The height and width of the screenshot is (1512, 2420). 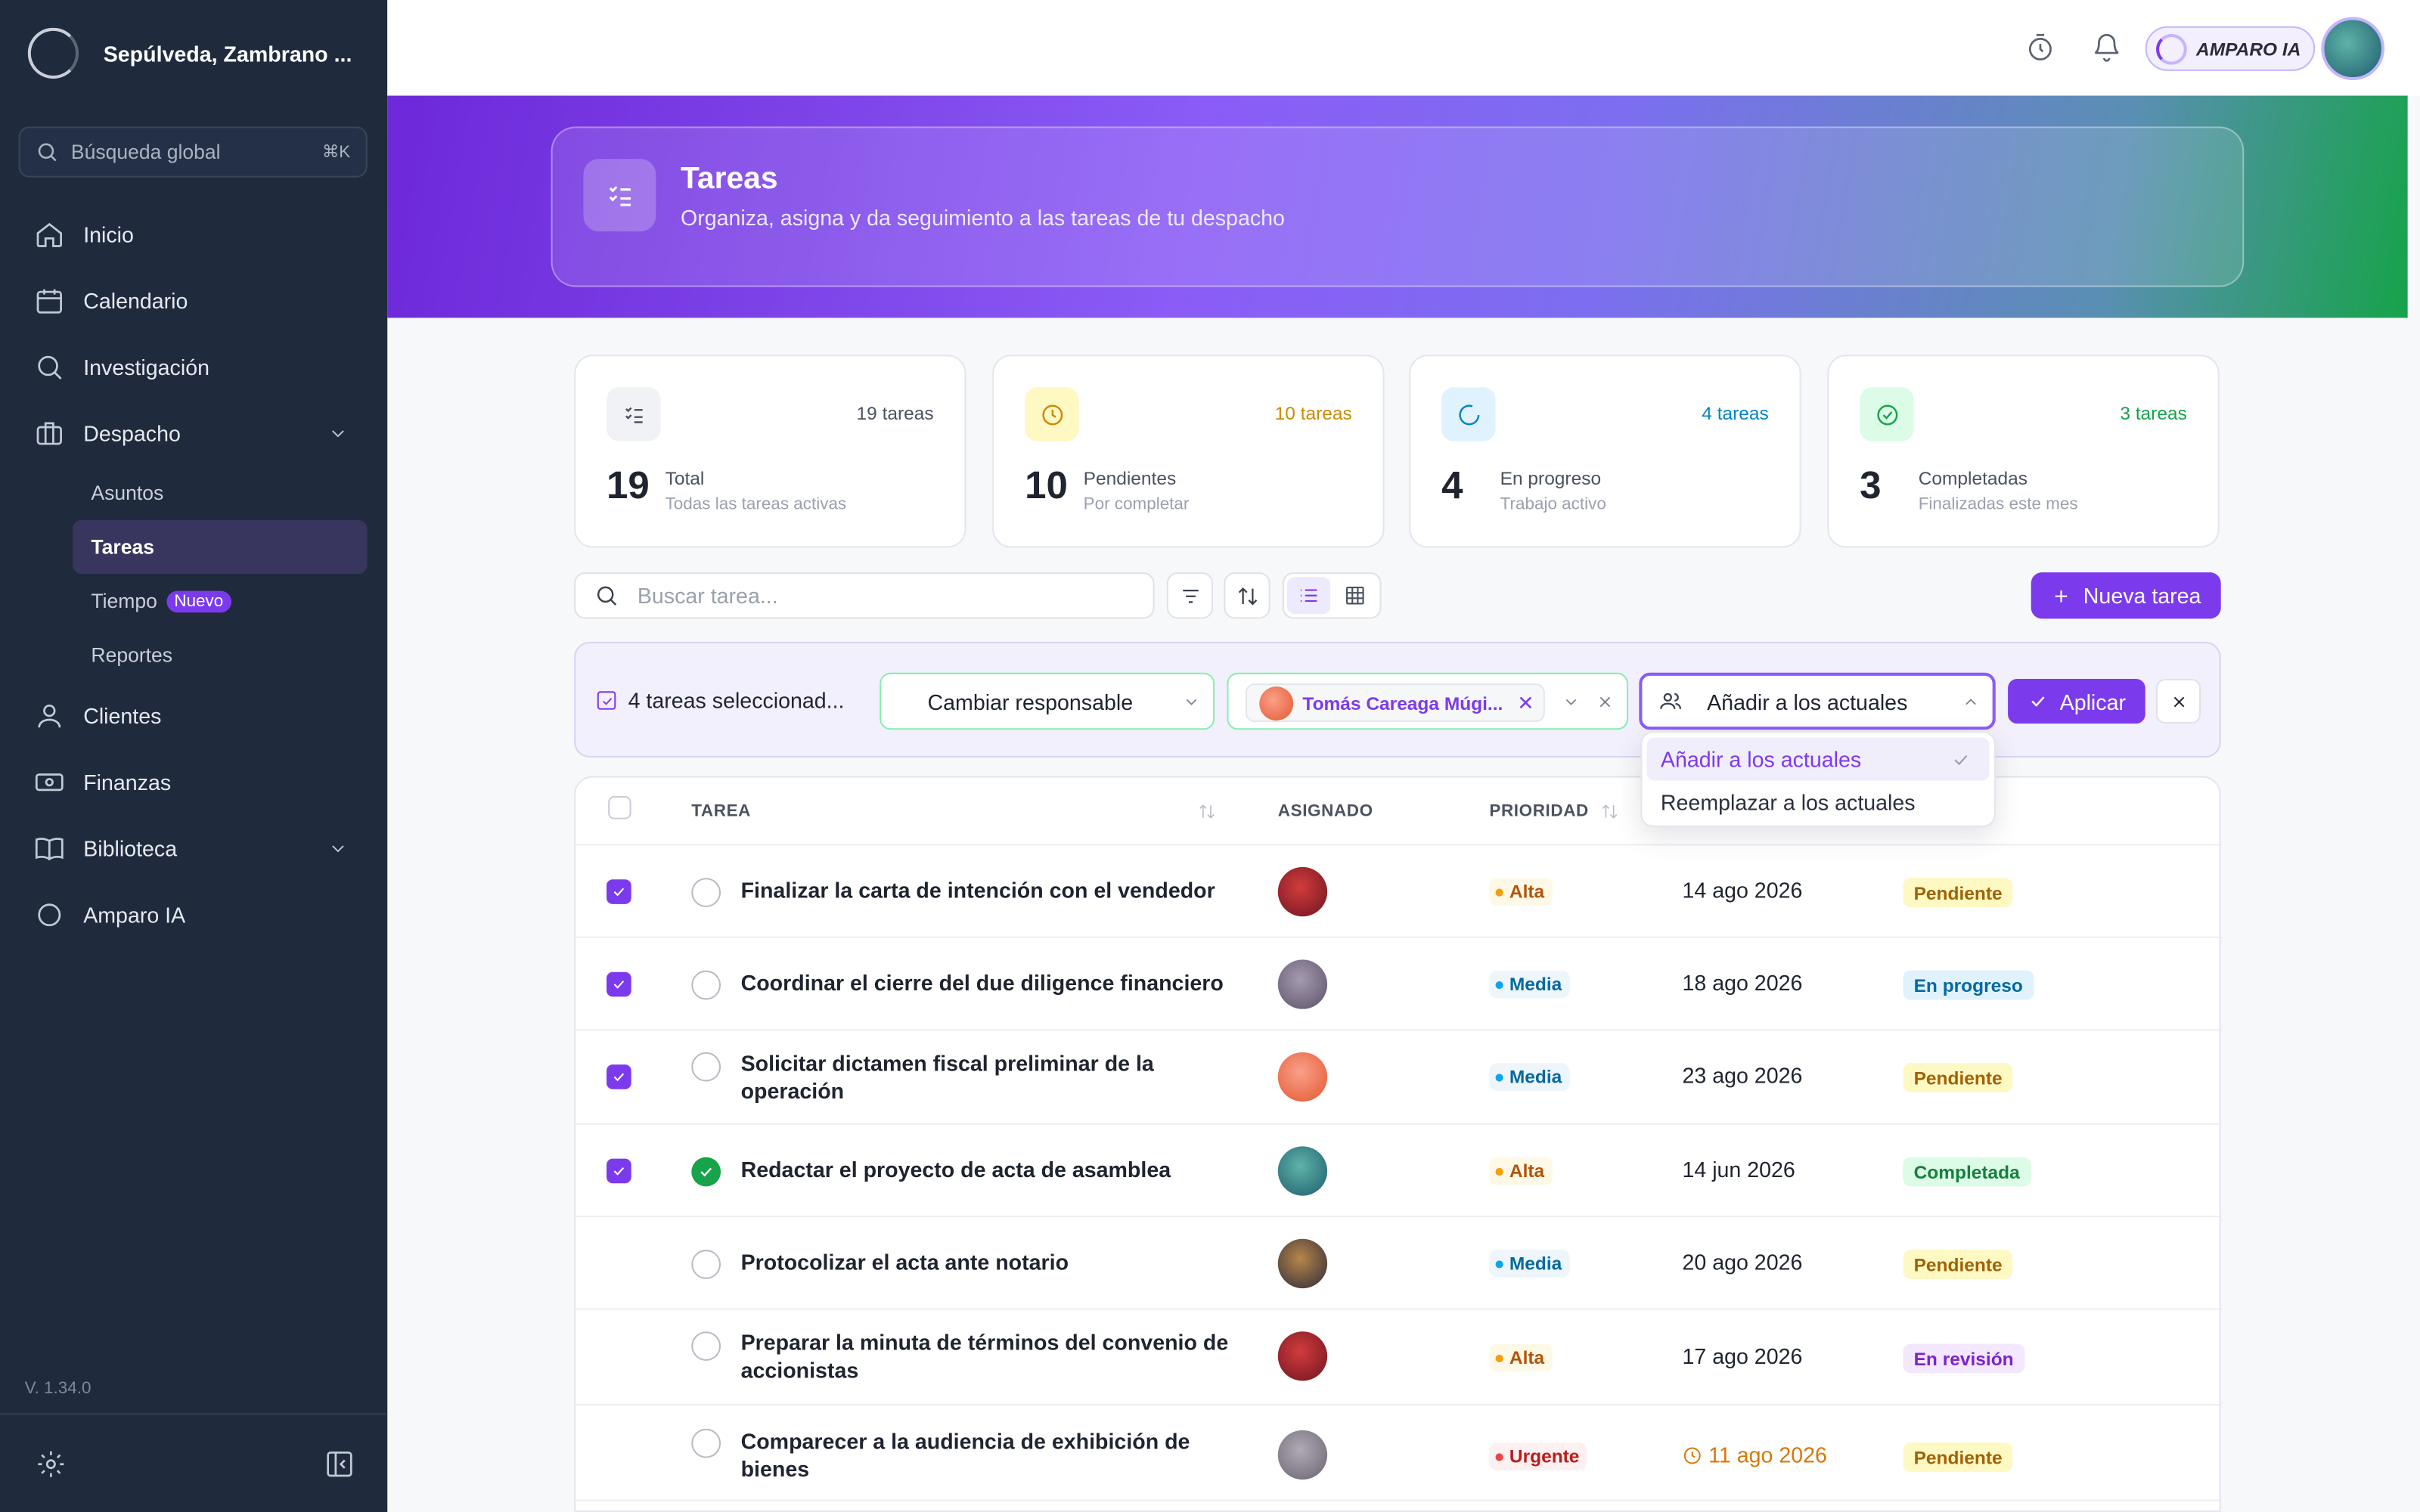 What do you see at coordinates (220, 547) in the screenshot?
I see `sidebar-item-tareas: Tareas` at bounding box center [220, 547].